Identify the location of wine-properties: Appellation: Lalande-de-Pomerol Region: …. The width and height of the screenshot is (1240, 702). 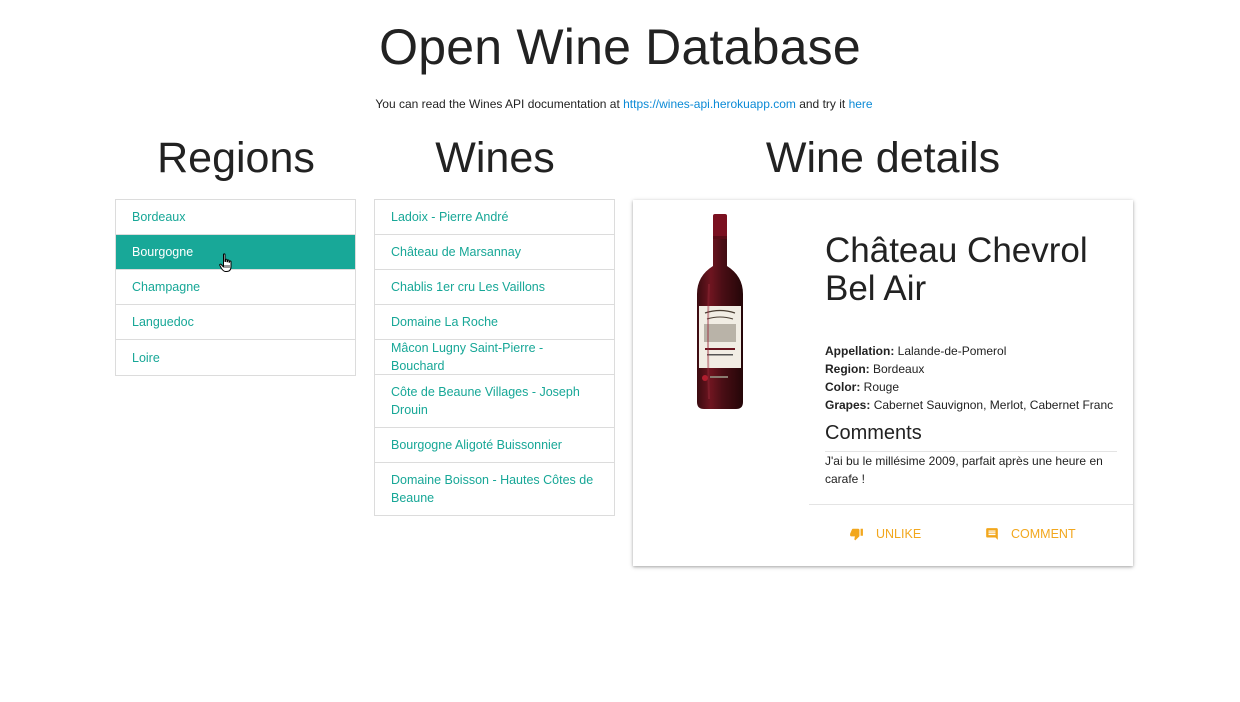
(975, 378).